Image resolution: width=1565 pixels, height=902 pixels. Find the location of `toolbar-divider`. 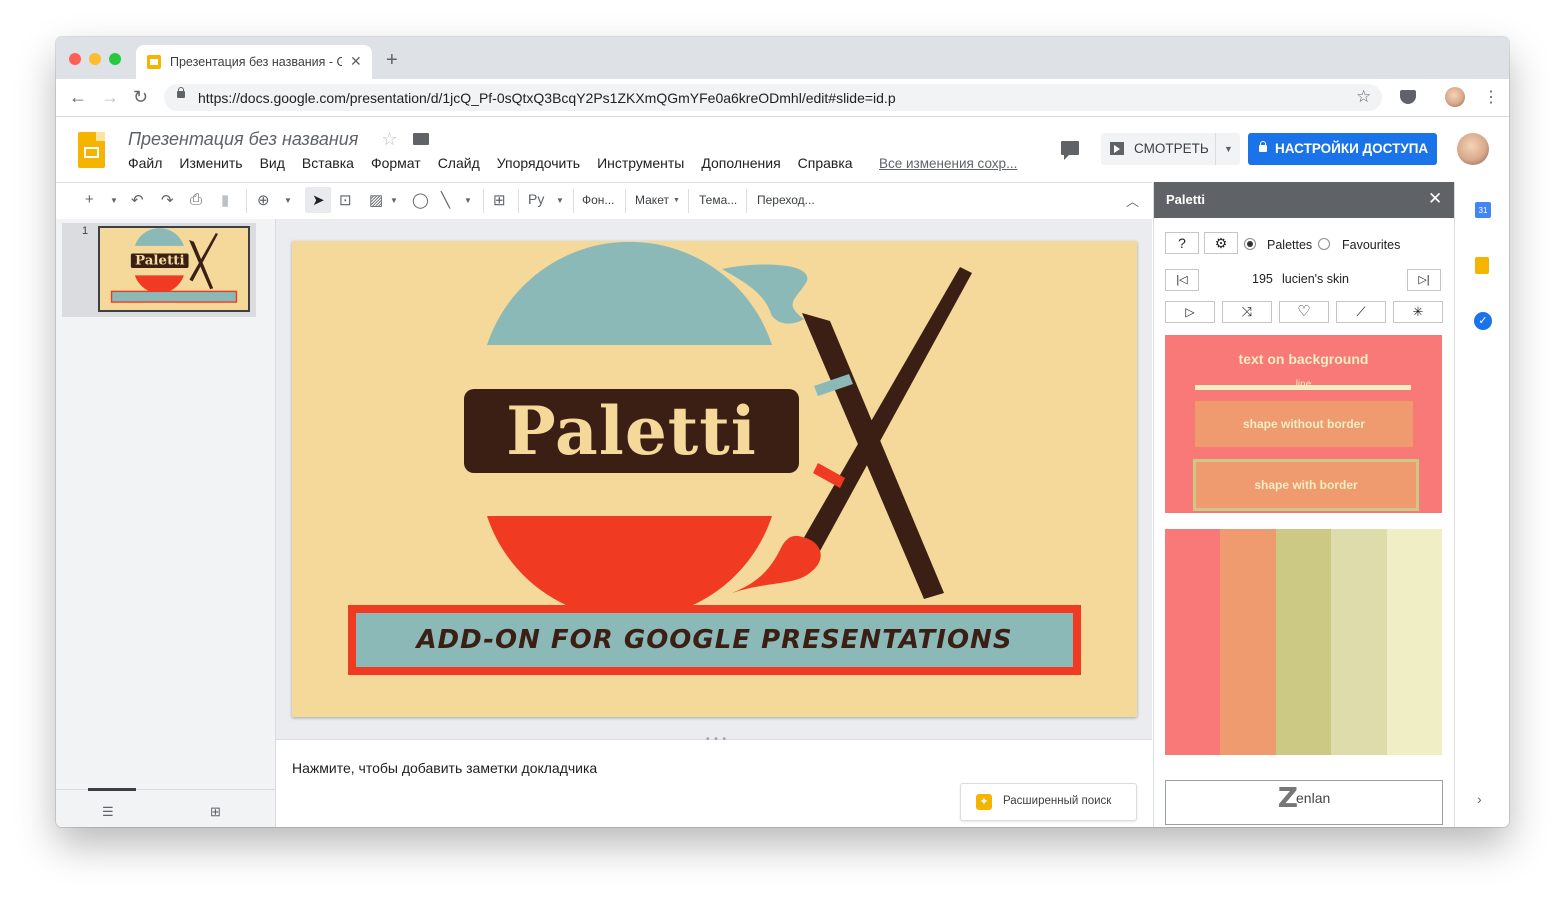

toolbar-divider is located at coordinates (625, 201).